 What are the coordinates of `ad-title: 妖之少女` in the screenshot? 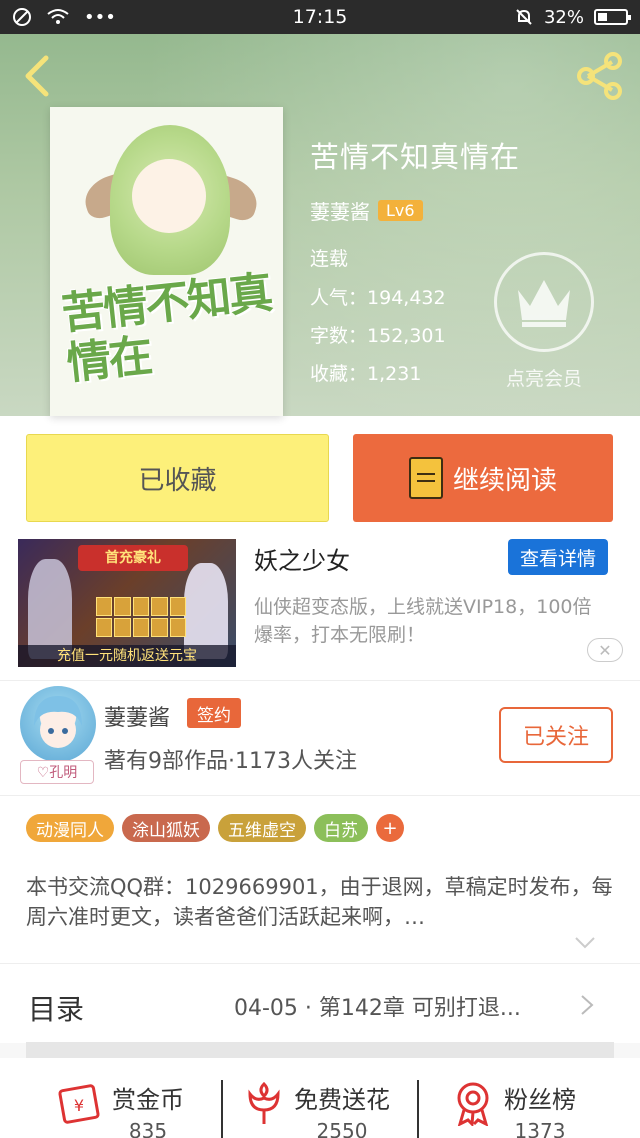 It's located at (302, 558).